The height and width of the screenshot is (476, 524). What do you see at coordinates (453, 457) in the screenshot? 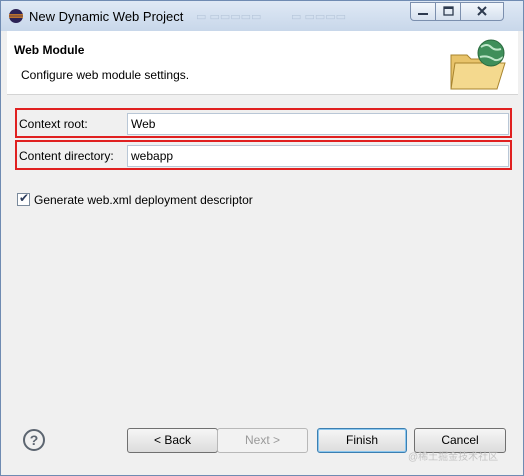
I see `watermark: @稀土掘金技术社区` at bounding box center [453, 457].